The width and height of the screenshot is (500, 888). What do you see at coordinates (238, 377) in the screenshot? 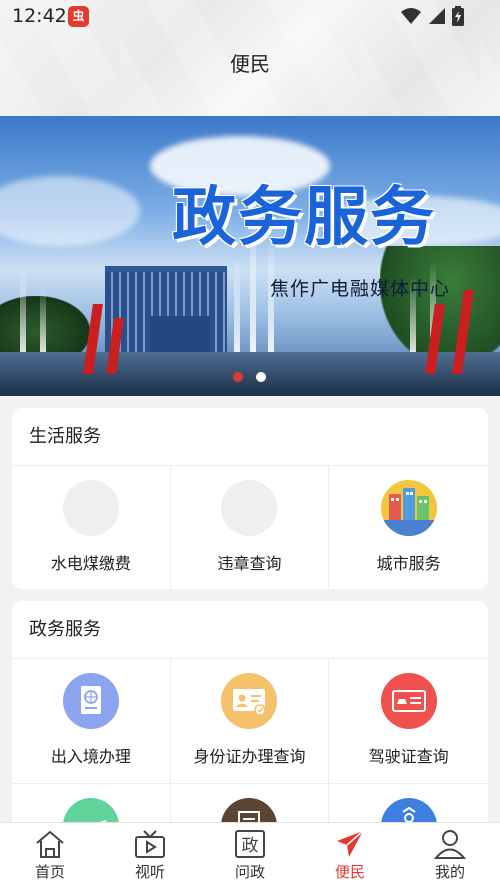
I see `carousel-dot-active` at bounding box center [238, 377].